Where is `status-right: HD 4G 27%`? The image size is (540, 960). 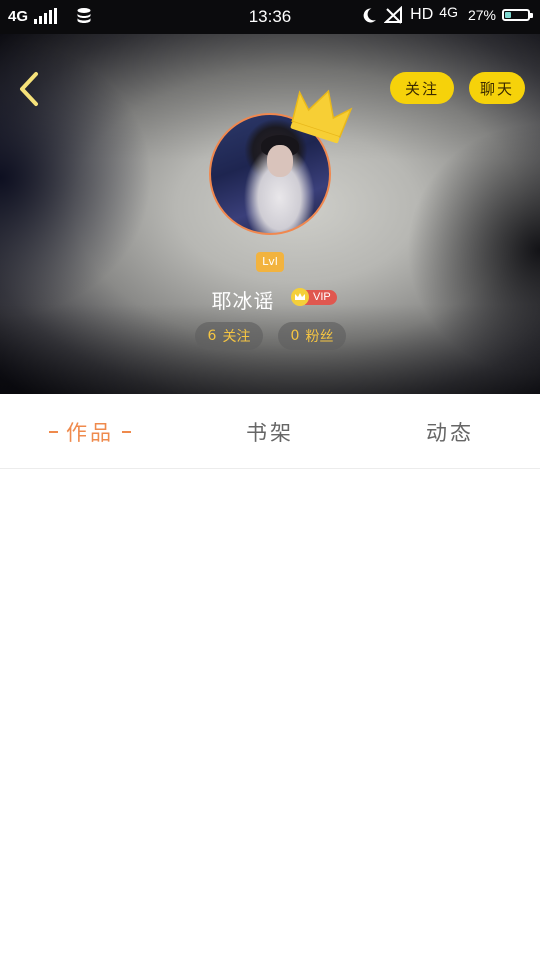 status-right: HD 4G 27% is located at coordinates (446, 14).